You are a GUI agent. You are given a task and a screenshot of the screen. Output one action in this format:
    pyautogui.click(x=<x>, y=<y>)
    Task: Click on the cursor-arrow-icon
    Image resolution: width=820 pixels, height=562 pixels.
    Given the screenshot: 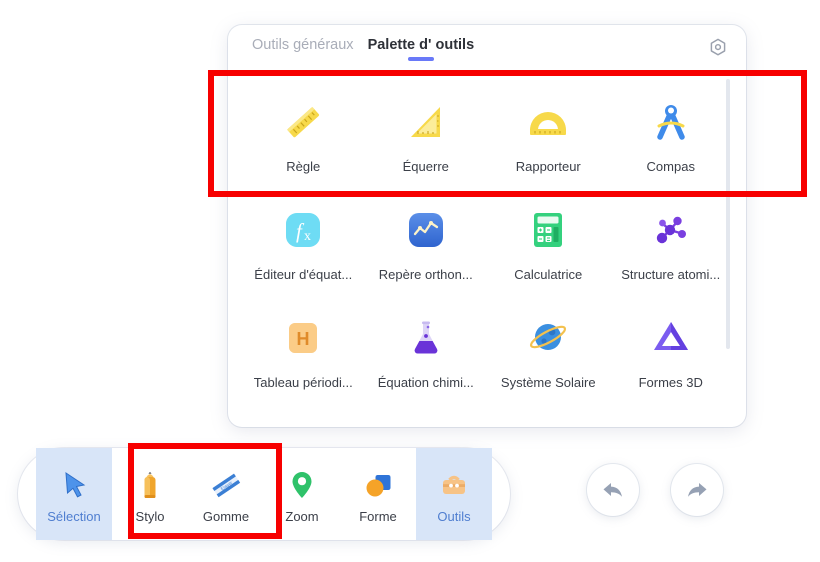 What is the action you would take?
    pyautogui.click(x=74, y=485)
    